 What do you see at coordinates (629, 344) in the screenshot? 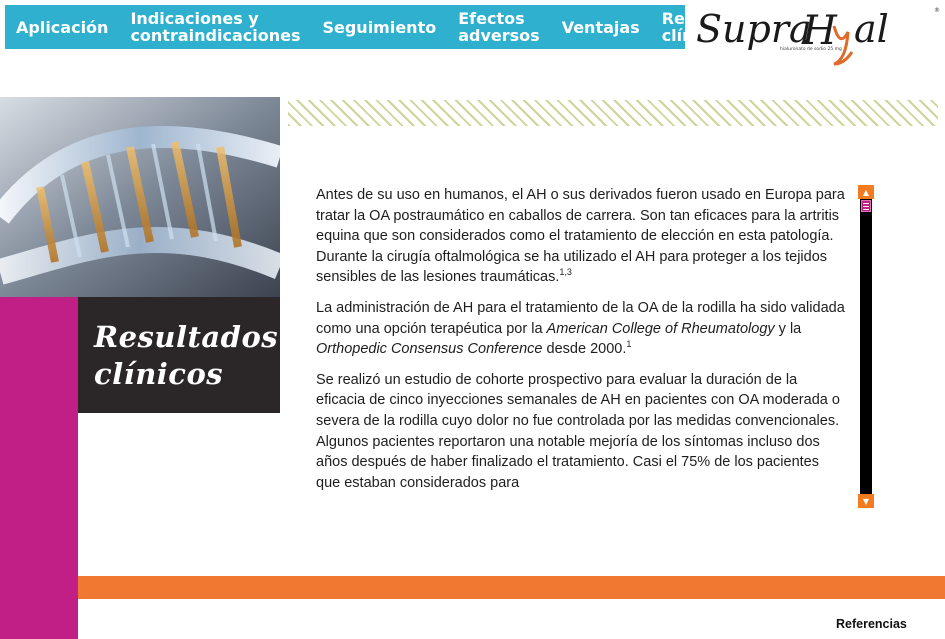
I see `reference-superscript: 1` at bounding box center [629, 344].